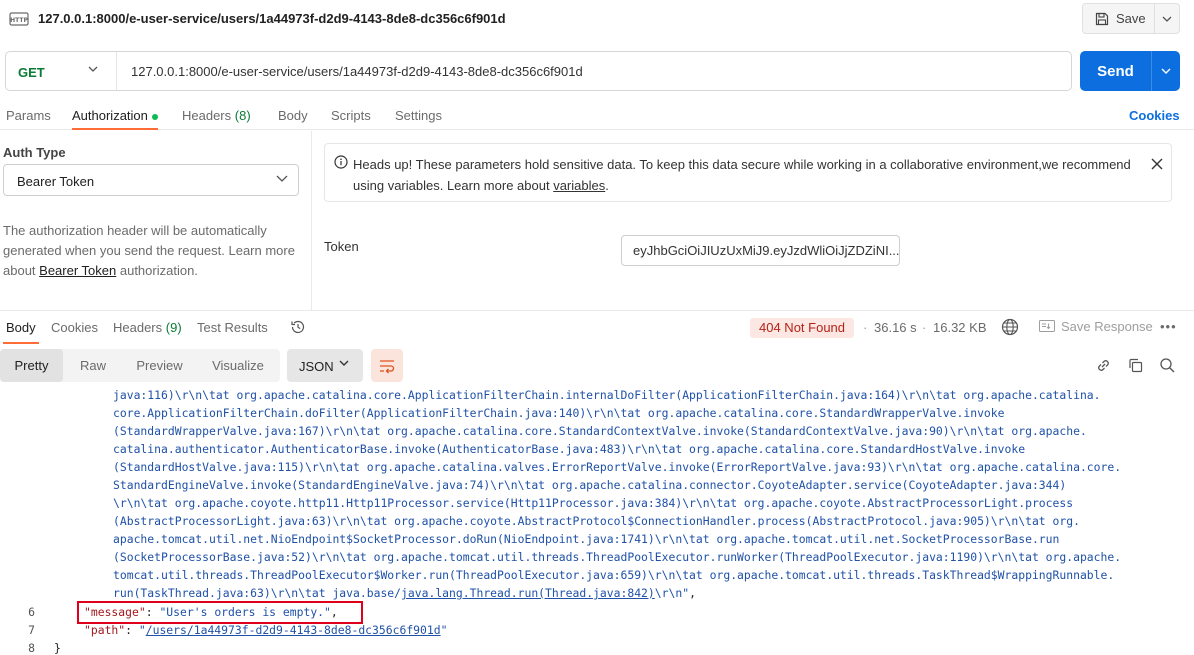  I want to click on format-pretty: Pretty, so click(31, 365).